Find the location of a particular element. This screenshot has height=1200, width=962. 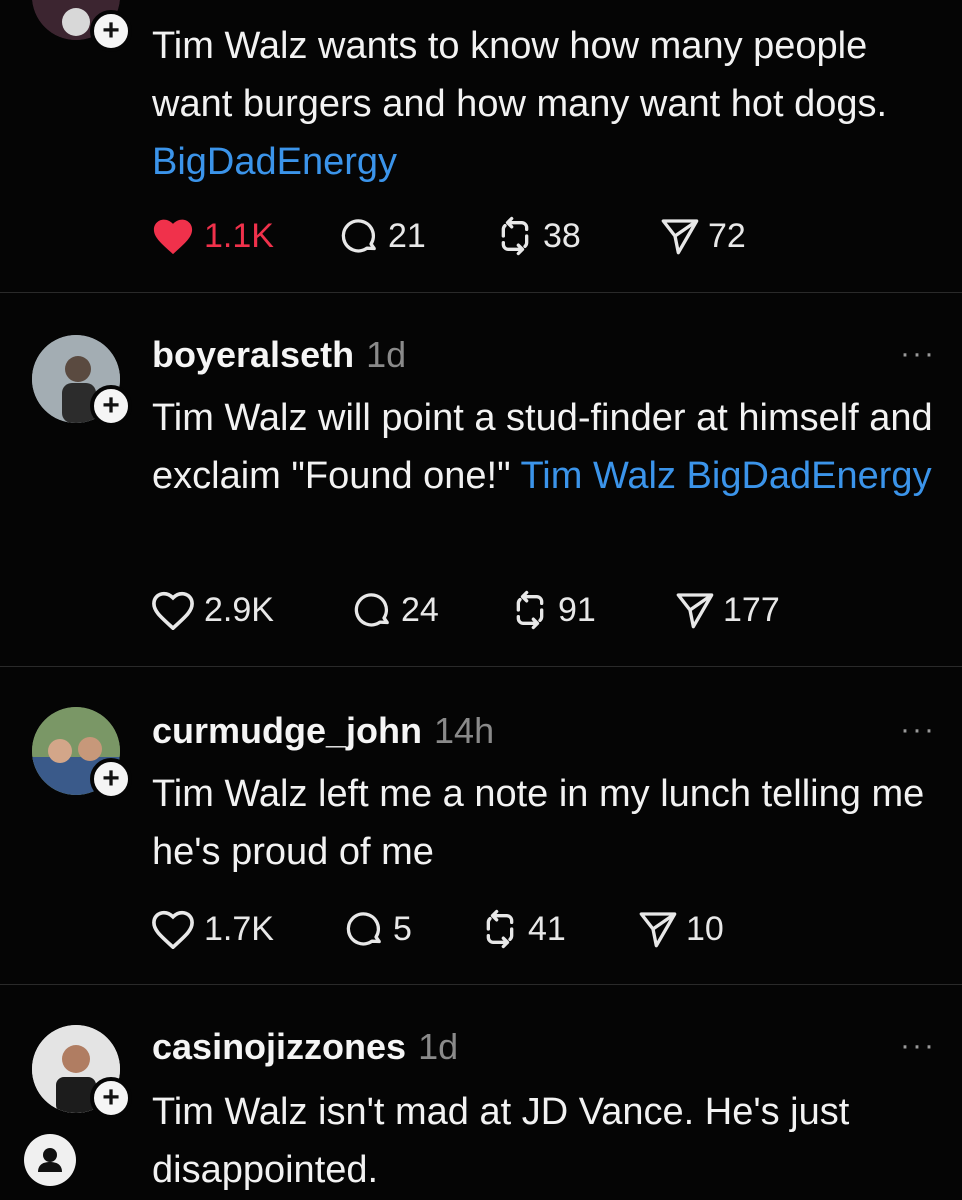

repost-count: 91 is located at coordinates (577, 609).